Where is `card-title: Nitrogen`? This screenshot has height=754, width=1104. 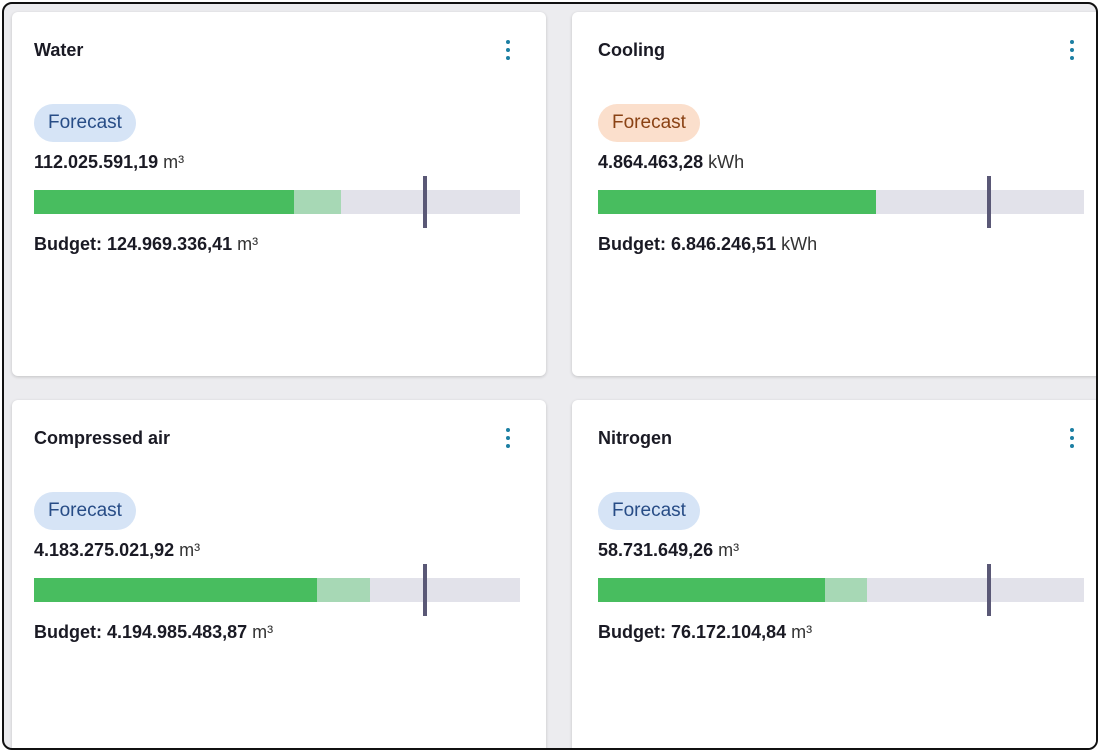 card-title: Nitrogen is located at coordinates (635, 438).